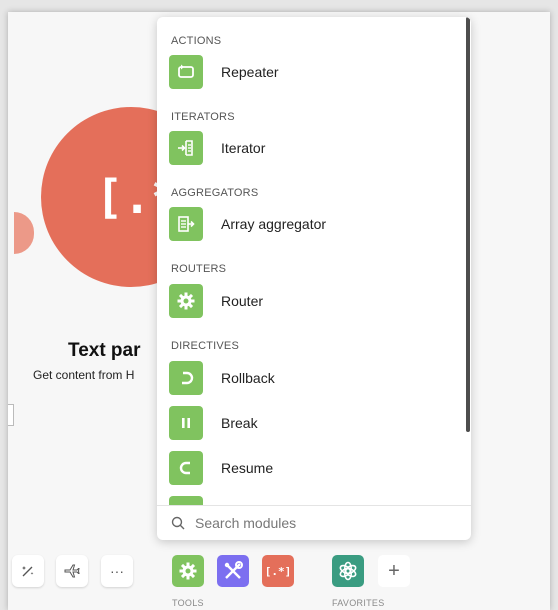 This screenshot has width=558, height=610. I want to click on module-side-handle, so click(11, 415).